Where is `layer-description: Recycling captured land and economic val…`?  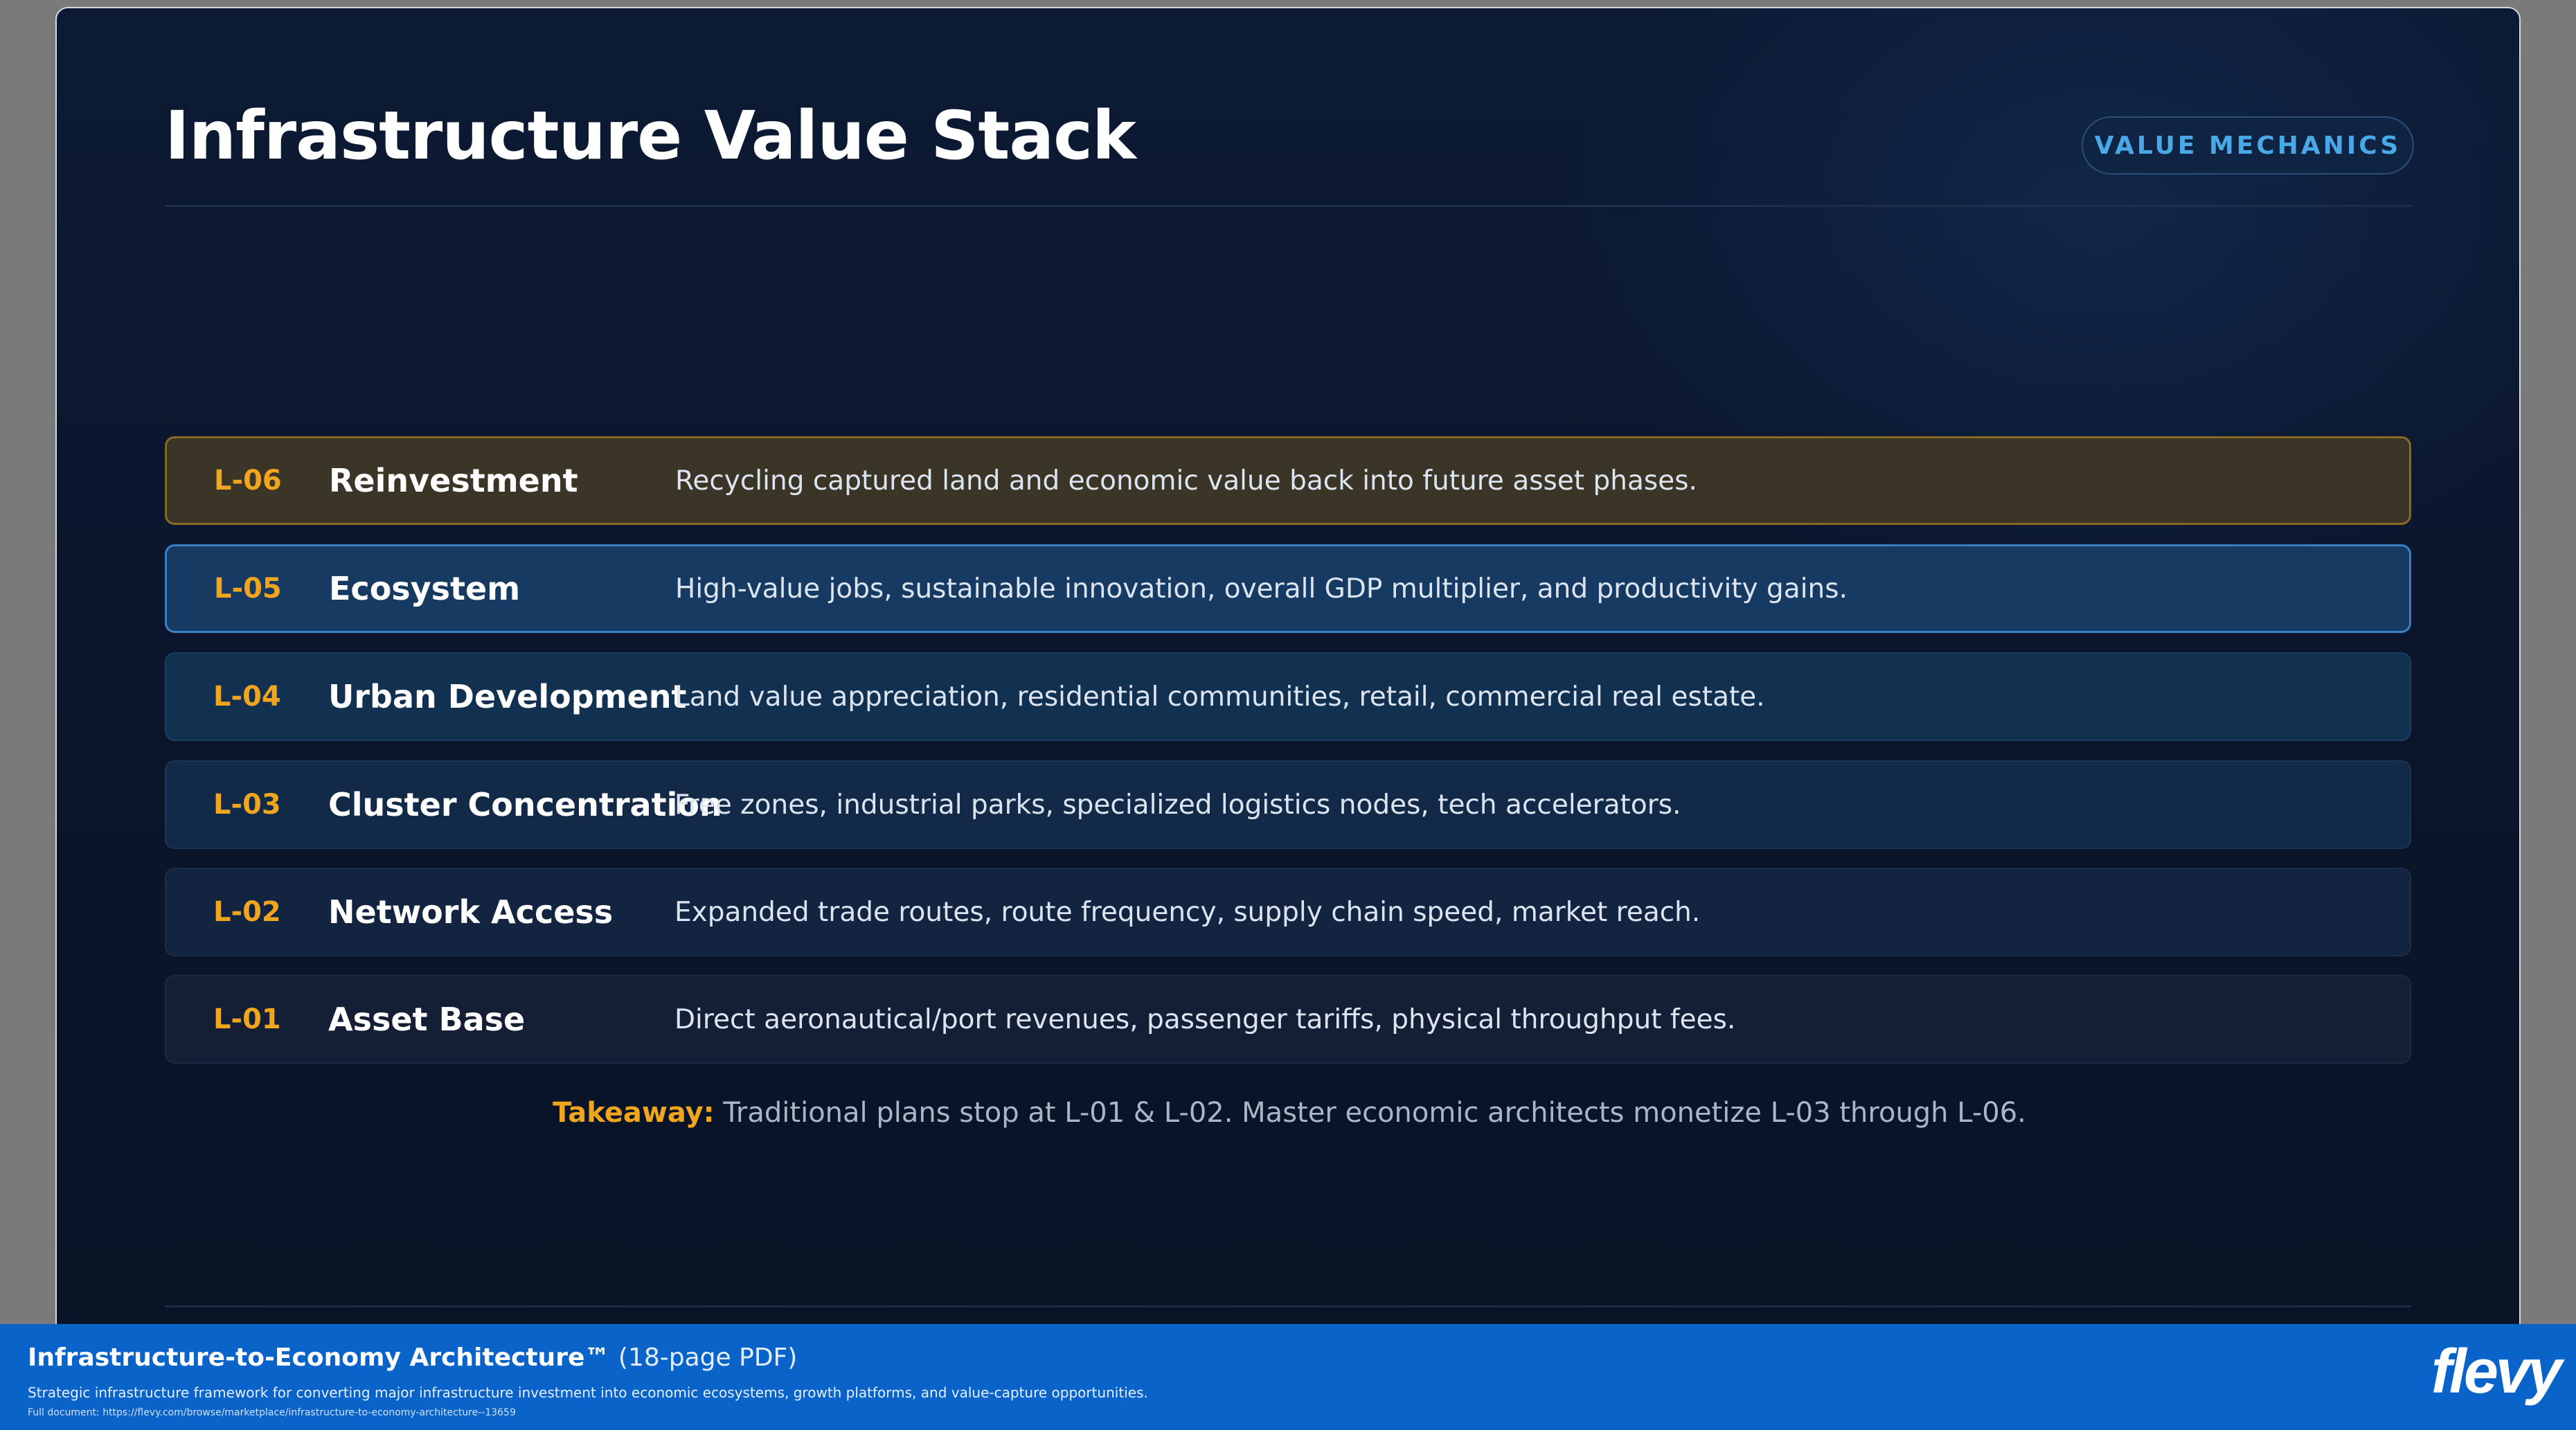
layer-description: Recycling captured land and economic val… is located at coordinates (1186, 481).